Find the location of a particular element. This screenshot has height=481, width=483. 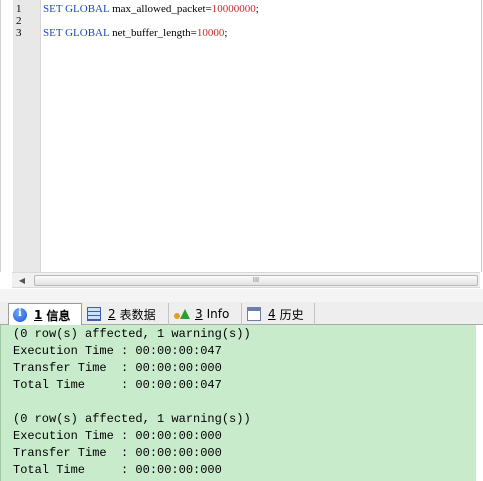

tab-number: 3 is located at coordinates (199, 314).